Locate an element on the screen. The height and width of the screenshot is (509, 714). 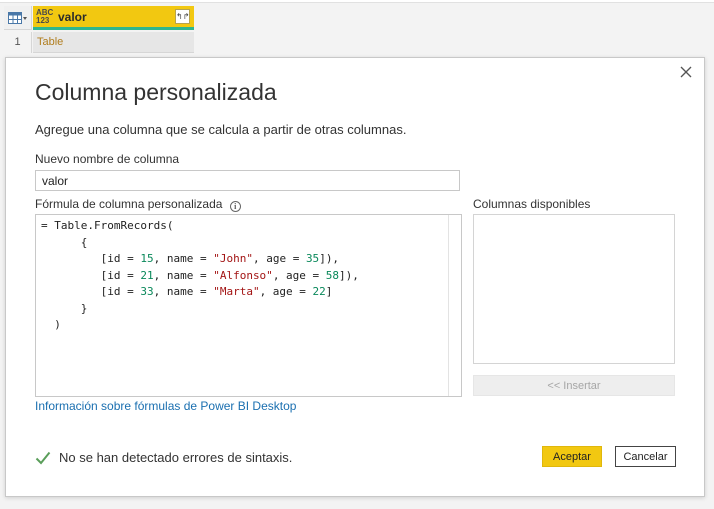
check-icon is located at coordinates (43, 457).